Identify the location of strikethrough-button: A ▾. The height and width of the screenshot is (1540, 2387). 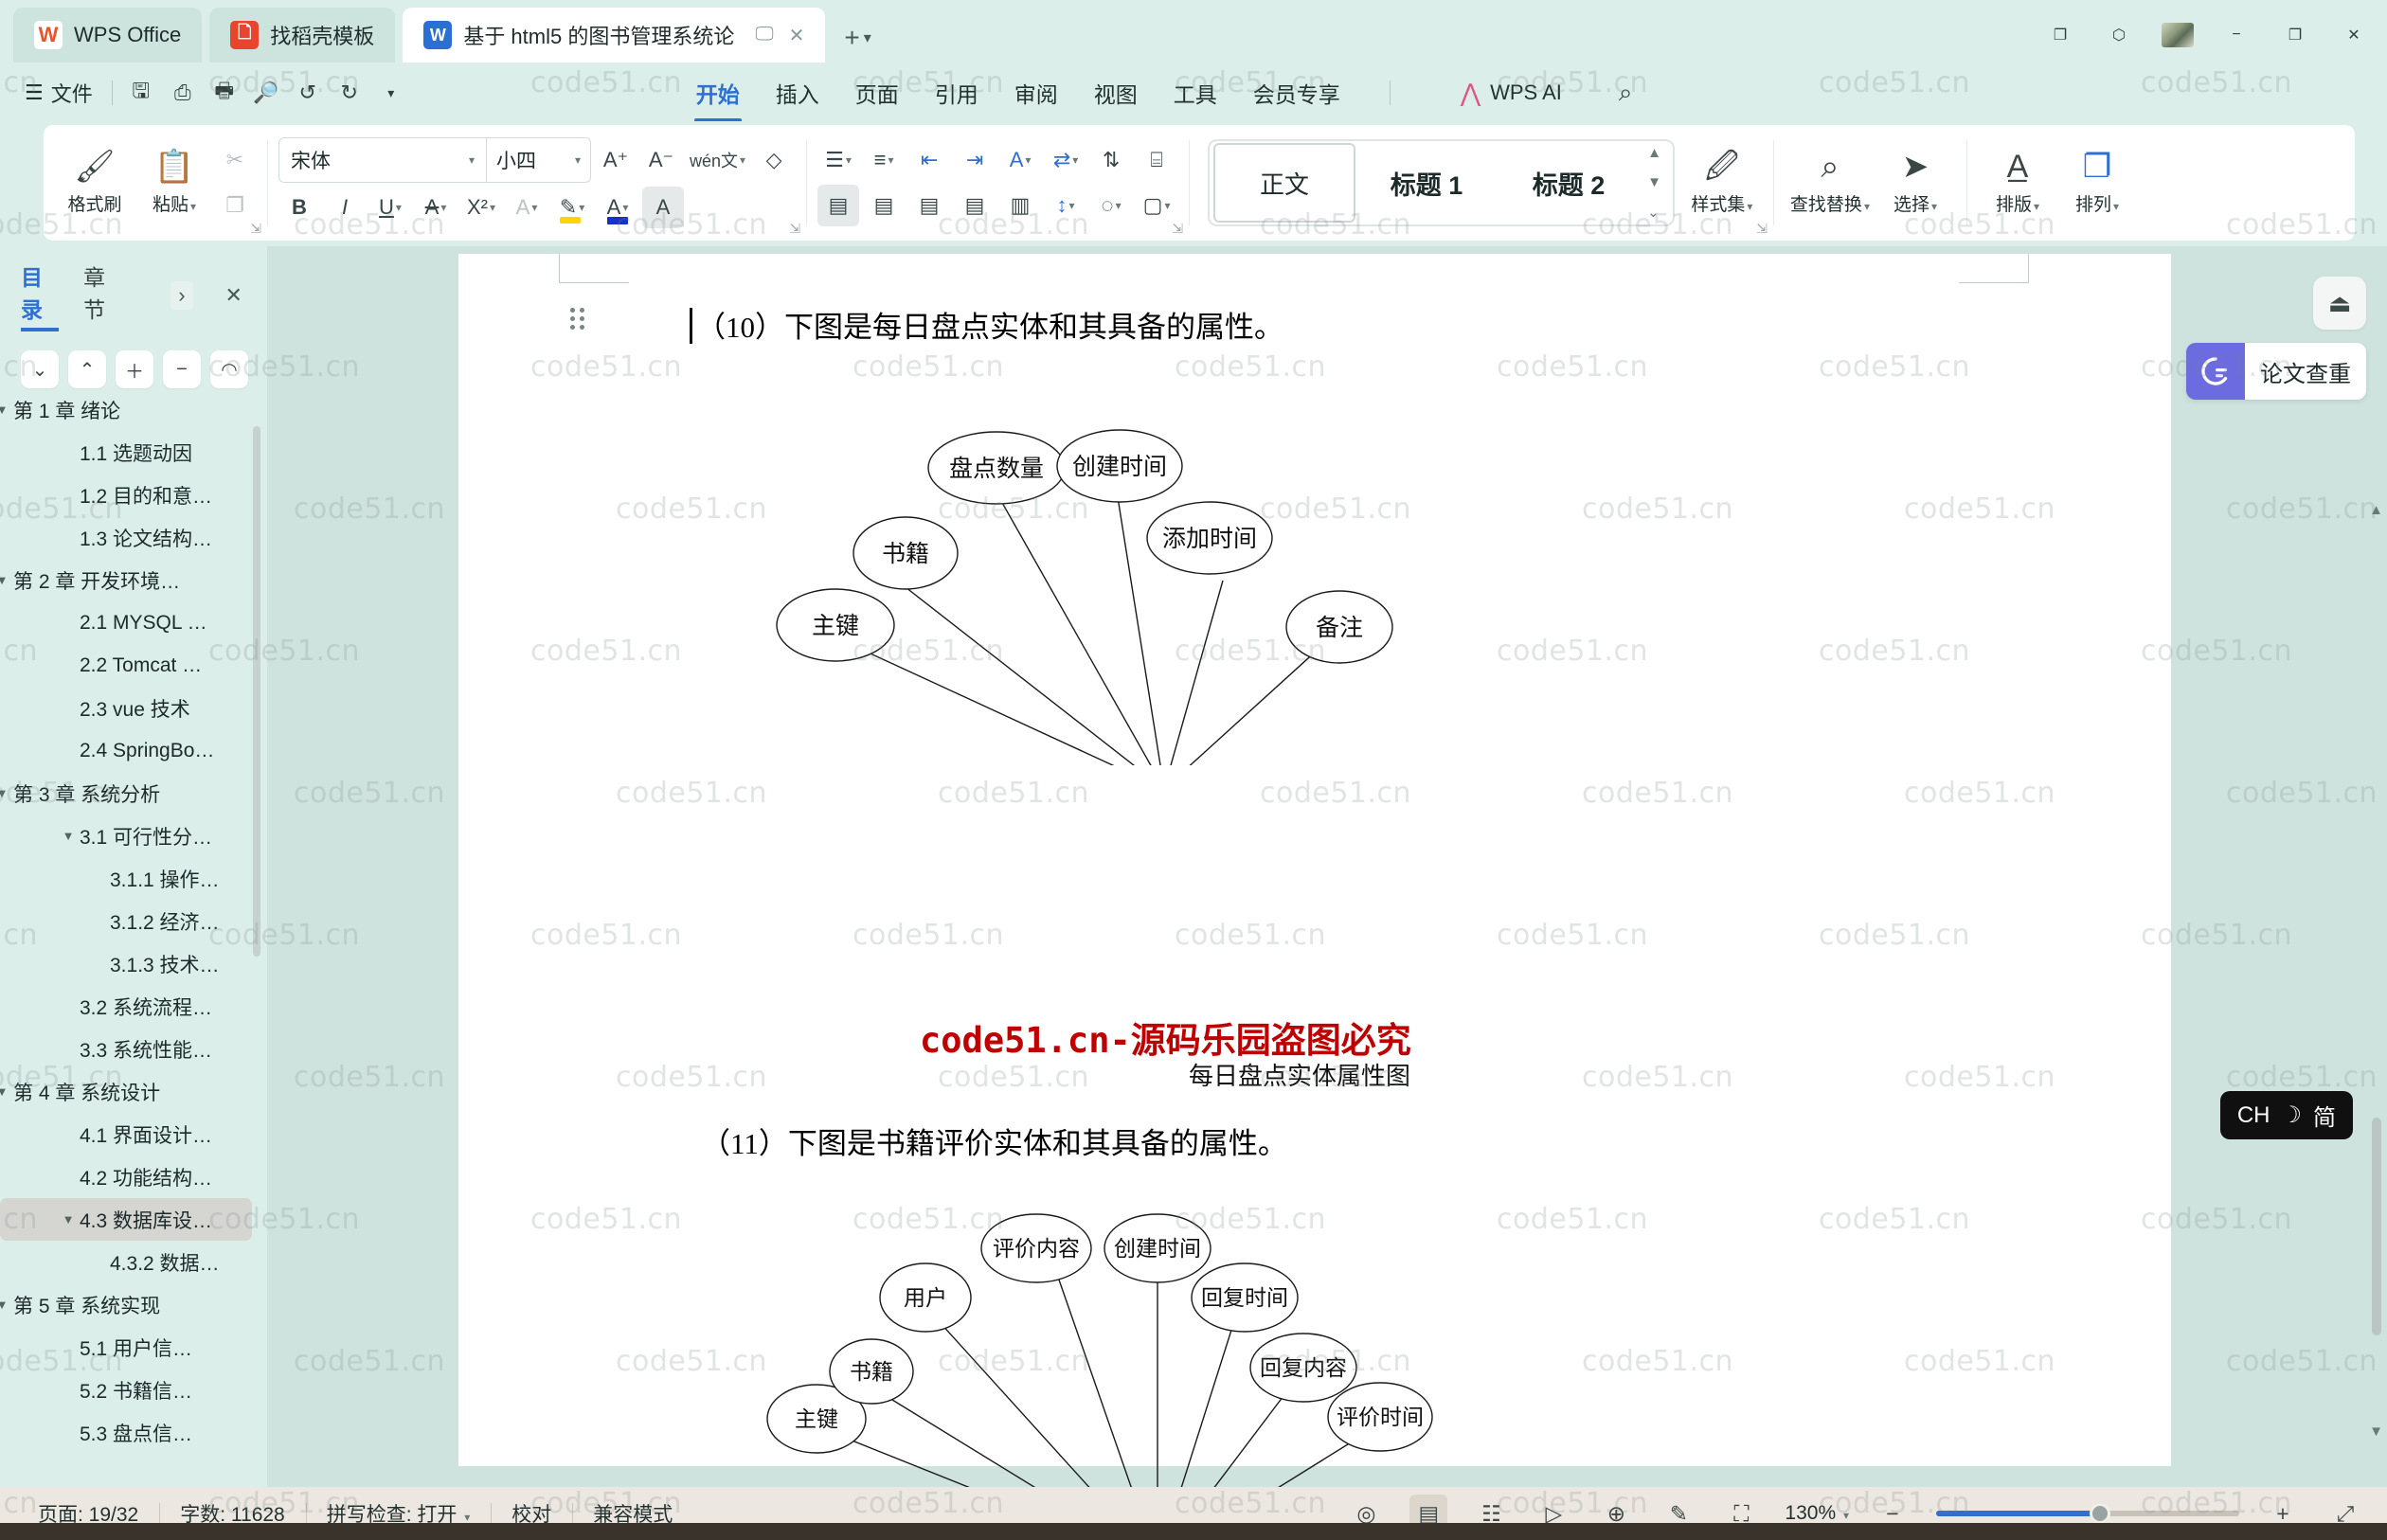
(436, 207).